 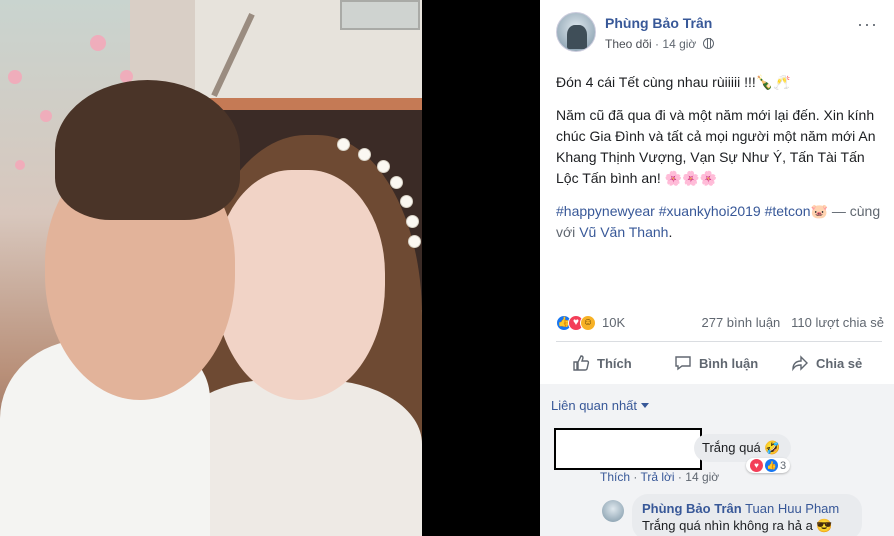 What do you see at coordinates (670, 232) in the screenshot?
I see `tags-period: .` at bounding box center [670, 232].